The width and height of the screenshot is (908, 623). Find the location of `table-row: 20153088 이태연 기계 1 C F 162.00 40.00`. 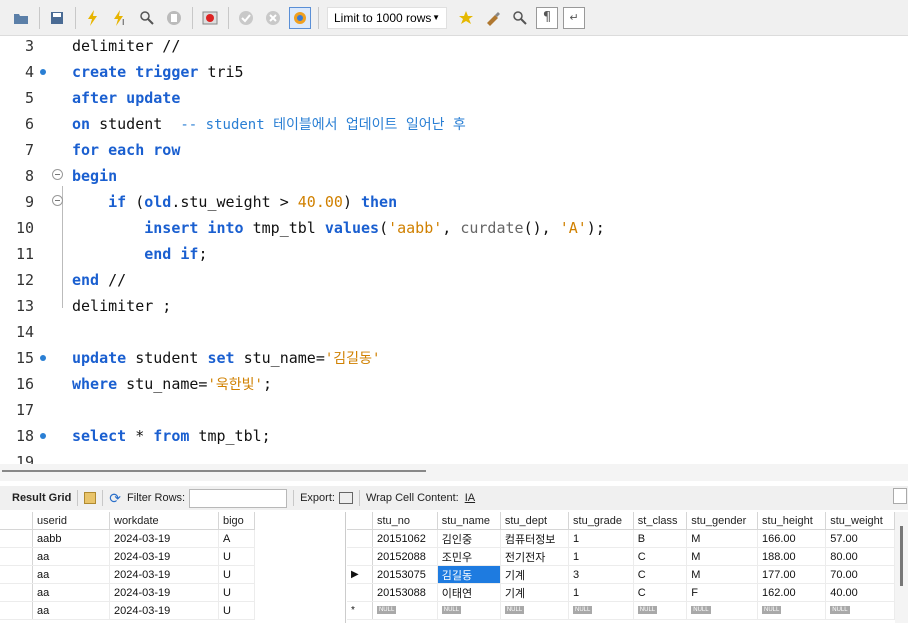

table-row: 20153088 이태연 기계 1 C F 162.00 40.00 is located at coordinates (621, 592).